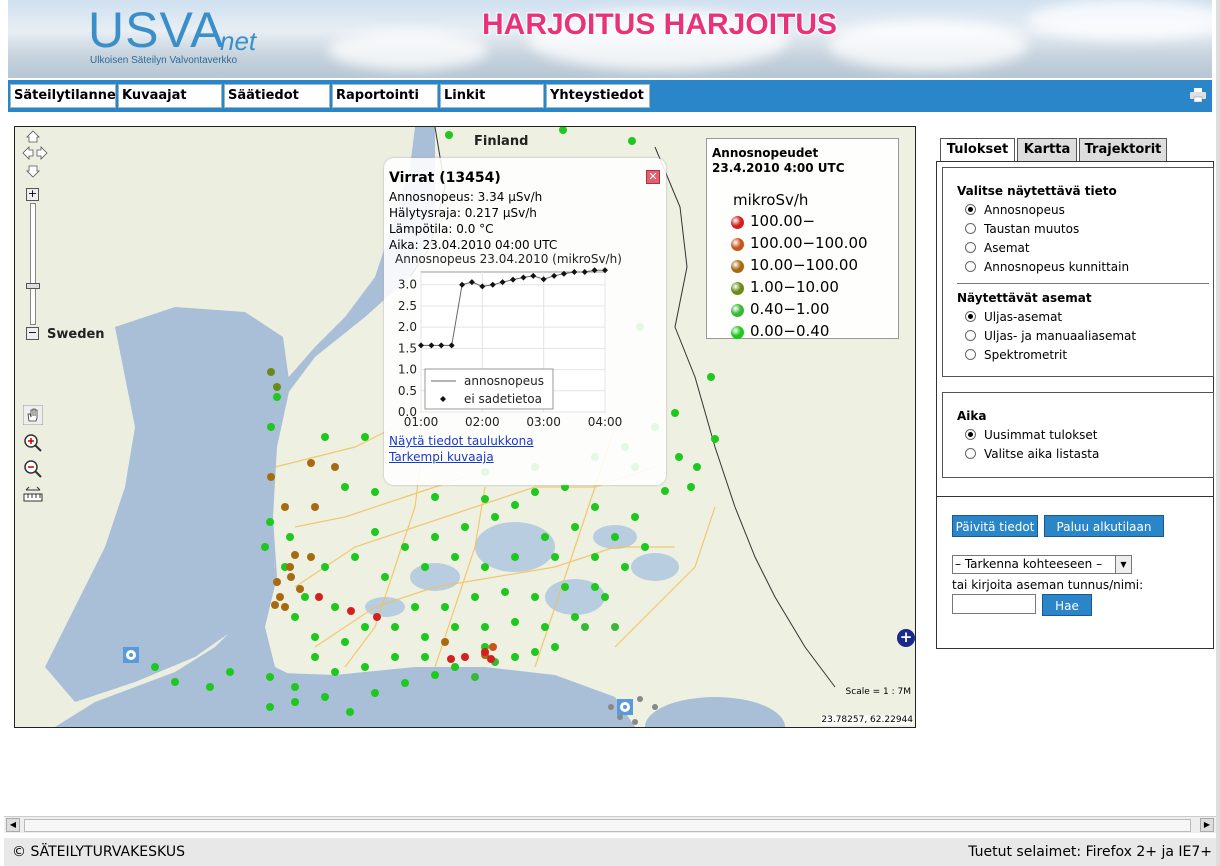 This screenshot has width=1220, height=866. What do you see at coordinates (1022, 229) in the screenshot?
I see `radio-taustan-muutos: Taustan muutos` at bounding box center [1022, 229].